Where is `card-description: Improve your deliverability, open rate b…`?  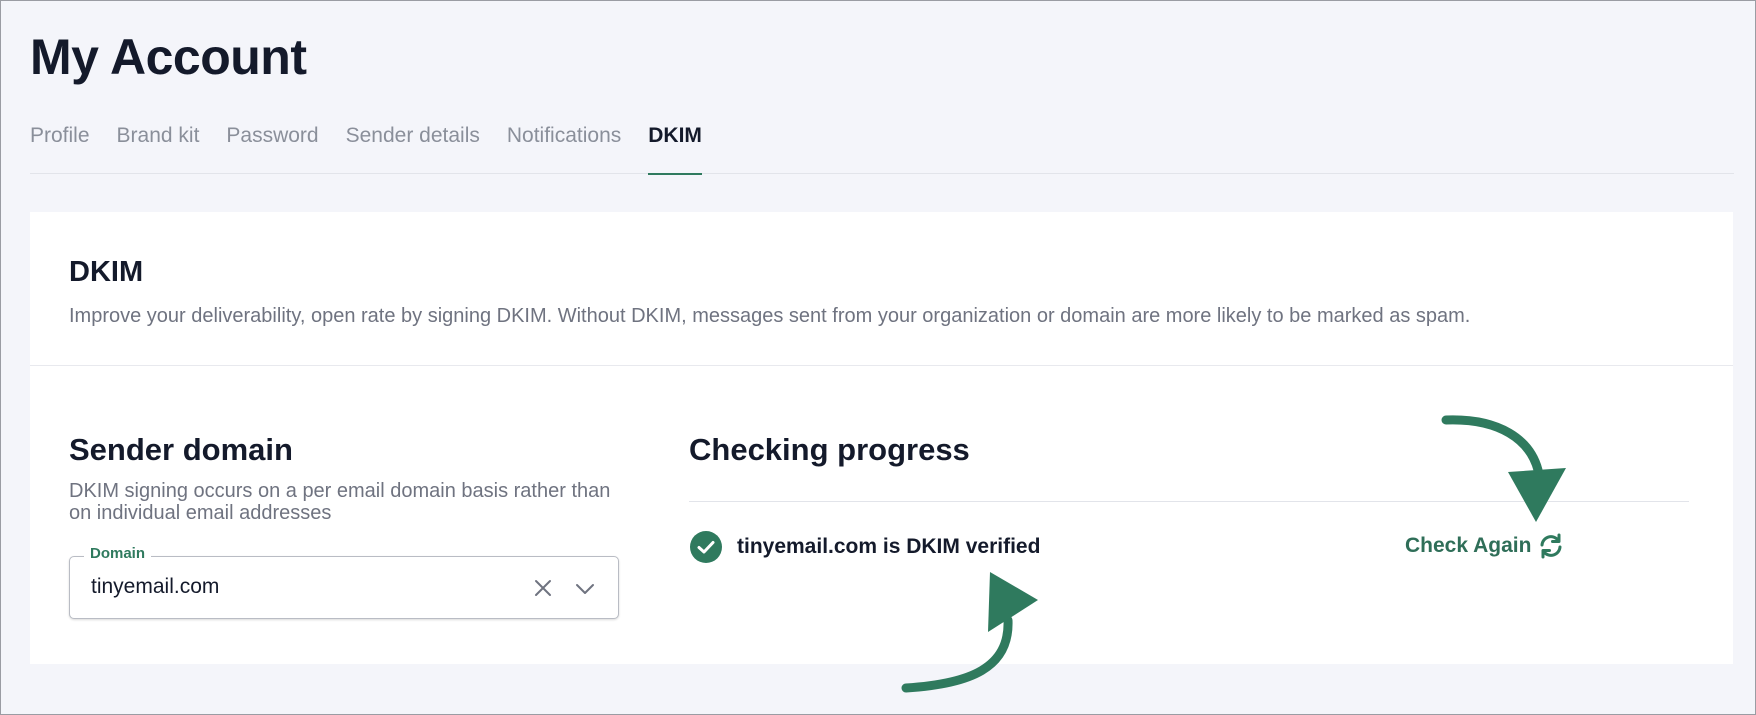
card-description: Improve your deliverability, open rate b… is located at coordinates (770, 316).